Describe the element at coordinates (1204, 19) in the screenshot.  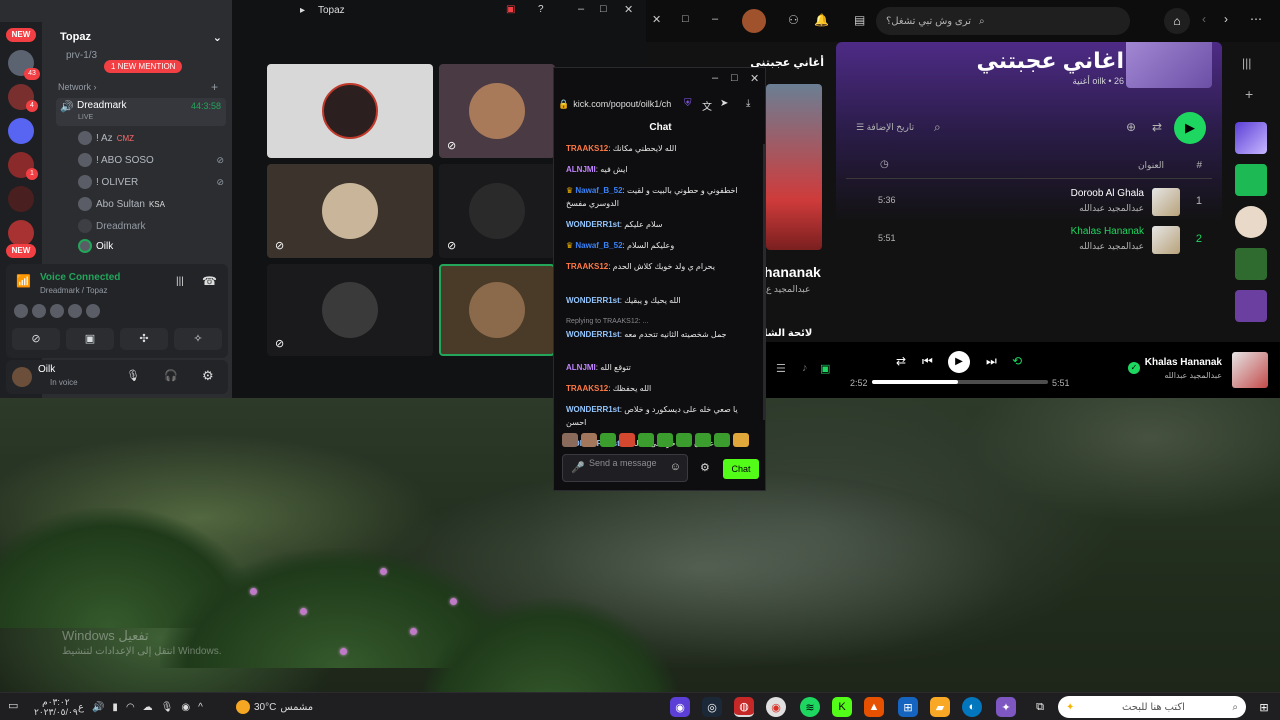
I see `back-icon: ‹` at that location.